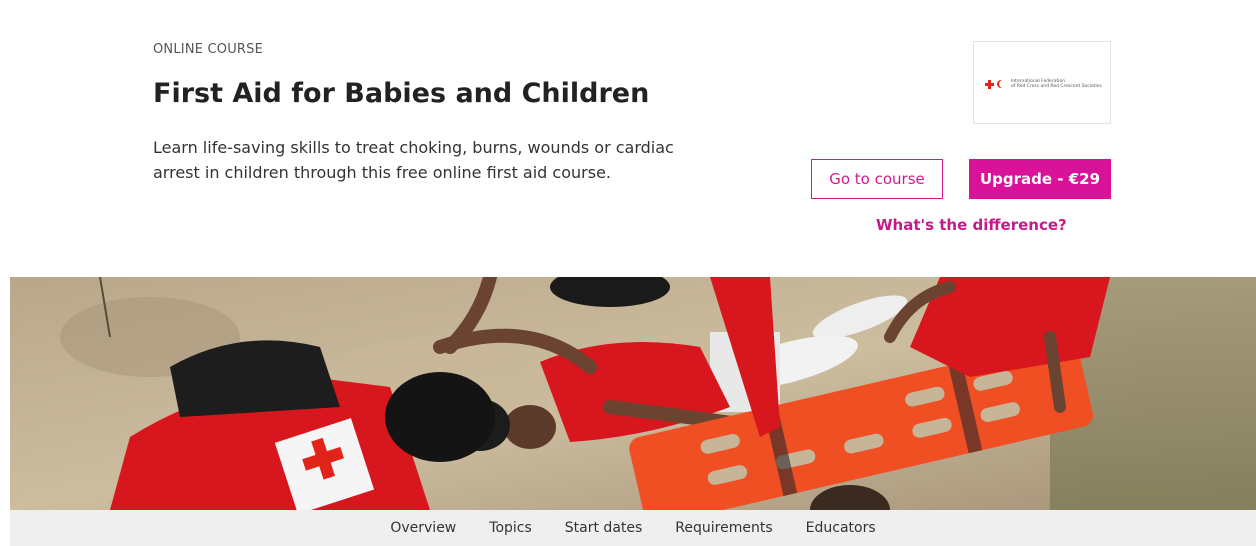  What do you see at coordinates (723, 528) in the screenshot?
I see `subnav-requirements: Requirements` at bounding box center [723, 528].